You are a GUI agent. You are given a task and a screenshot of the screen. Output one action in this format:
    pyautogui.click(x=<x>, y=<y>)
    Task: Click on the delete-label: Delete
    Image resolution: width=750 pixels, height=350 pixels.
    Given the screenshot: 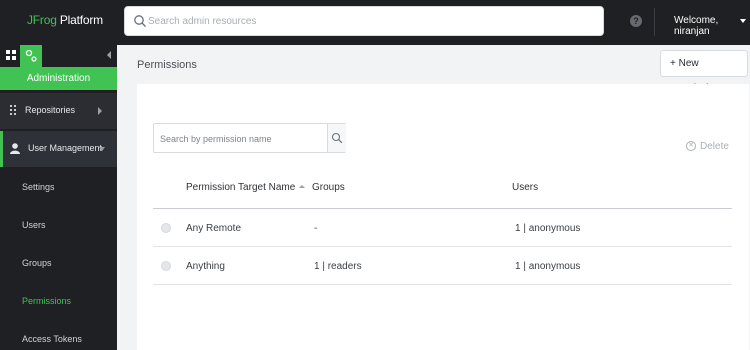 What is the action you would take?
    pyautogui.click(x=714, y=146)
    